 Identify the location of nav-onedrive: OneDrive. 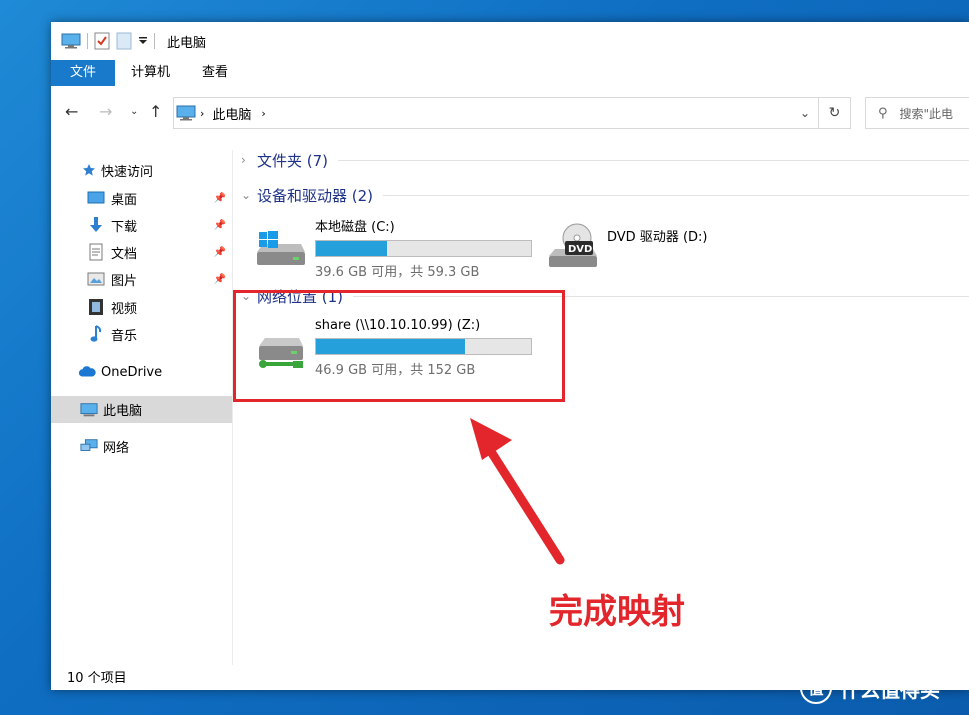
(141, 372).